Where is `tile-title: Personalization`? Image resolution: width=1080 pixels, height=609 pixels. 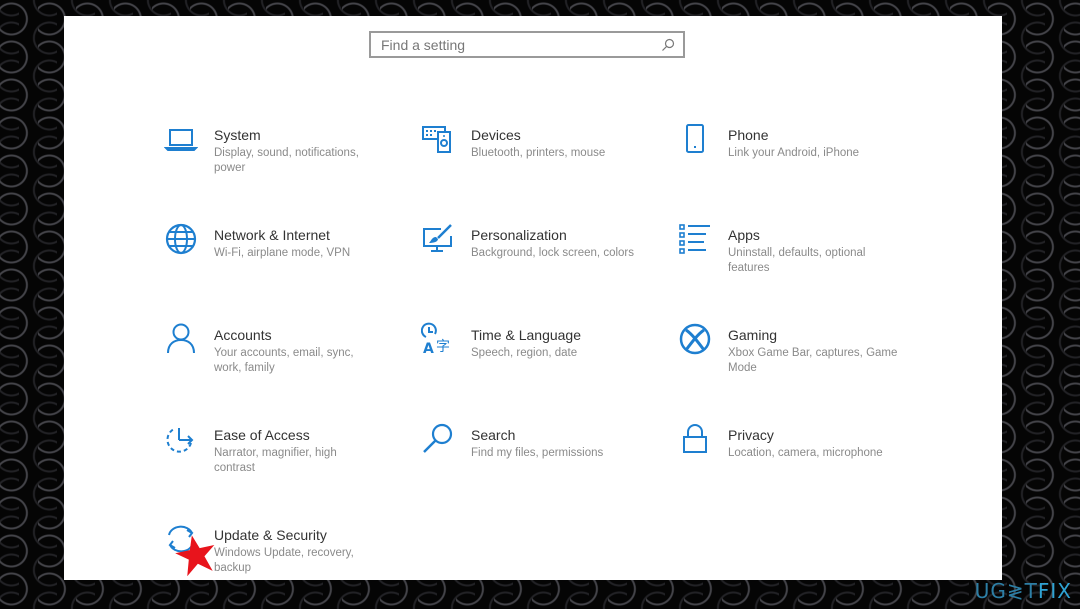 tile-title: Personalization is located at coordinates (519, 235).